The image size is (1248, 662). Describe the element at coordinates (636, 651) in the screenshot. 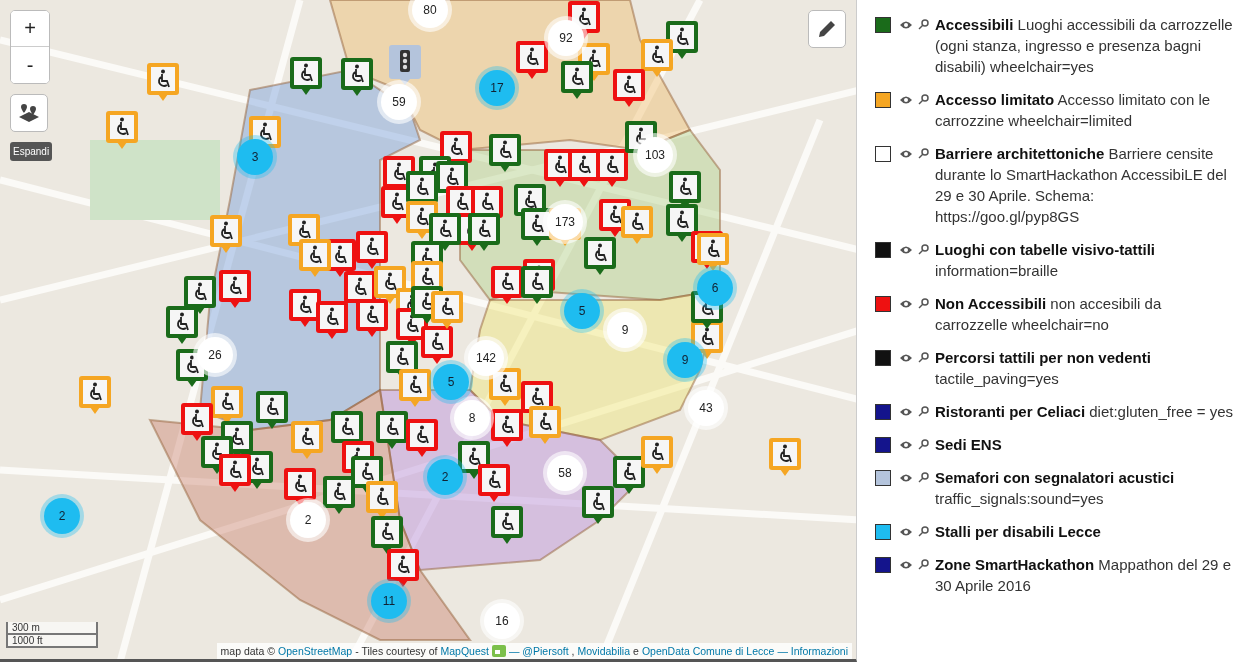

I see `attribution-text: e` at that location.